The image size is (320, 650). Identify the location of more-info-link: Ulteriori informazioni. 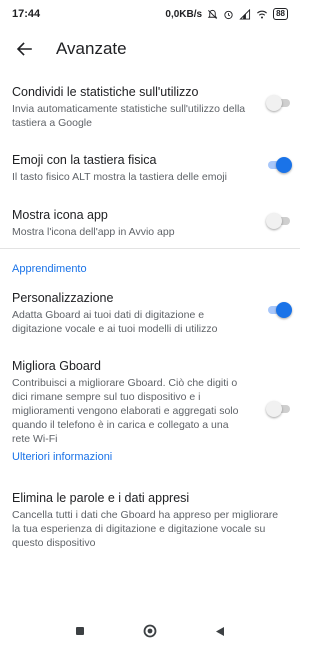
(62, 457).